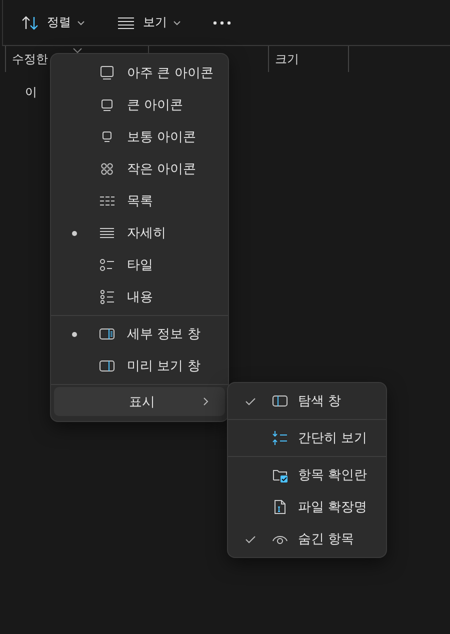 The width and height of the screenshot is (450, 634). Describe the element at coordinates (139, 169) in the screenshot. I see `menu-item: 작은 아이콘` at that location.